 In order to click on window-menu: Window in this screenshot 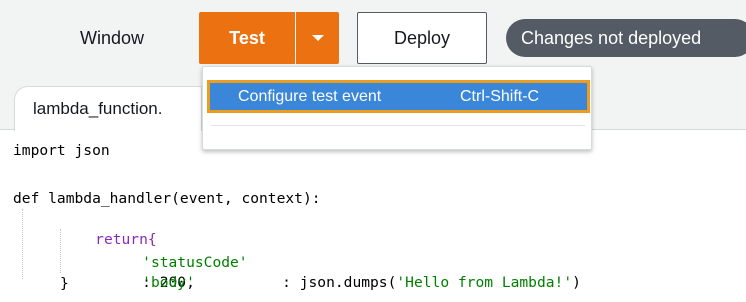, I will do `click(112, 38)`.